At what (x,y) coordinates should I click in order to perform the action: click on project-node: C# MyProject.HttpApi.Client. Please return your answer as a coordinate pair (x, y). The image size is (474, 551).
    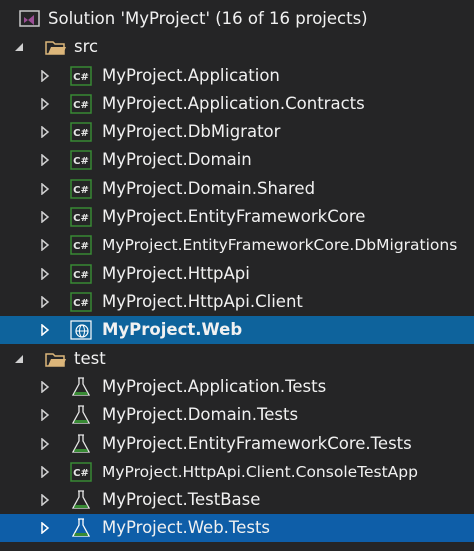
    Looking at the image, I should click on (237, 302).